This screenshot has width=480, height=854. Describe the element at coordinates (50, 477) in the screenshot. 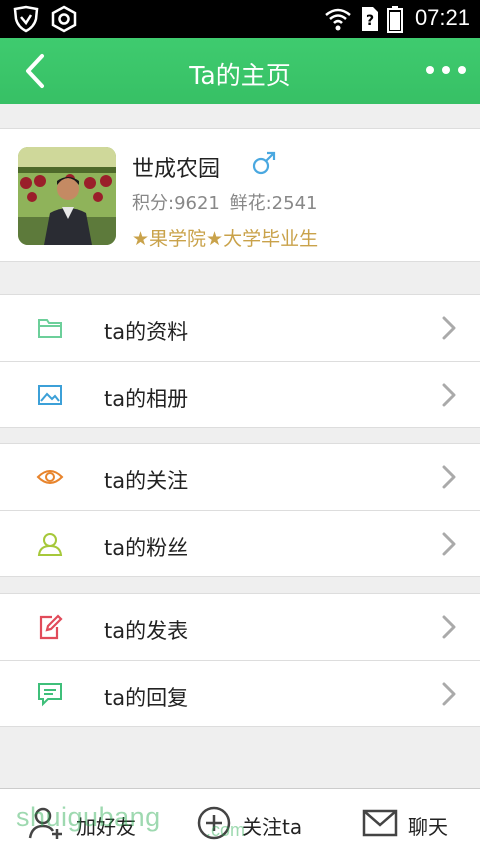

I see `eye-icon` at that location.